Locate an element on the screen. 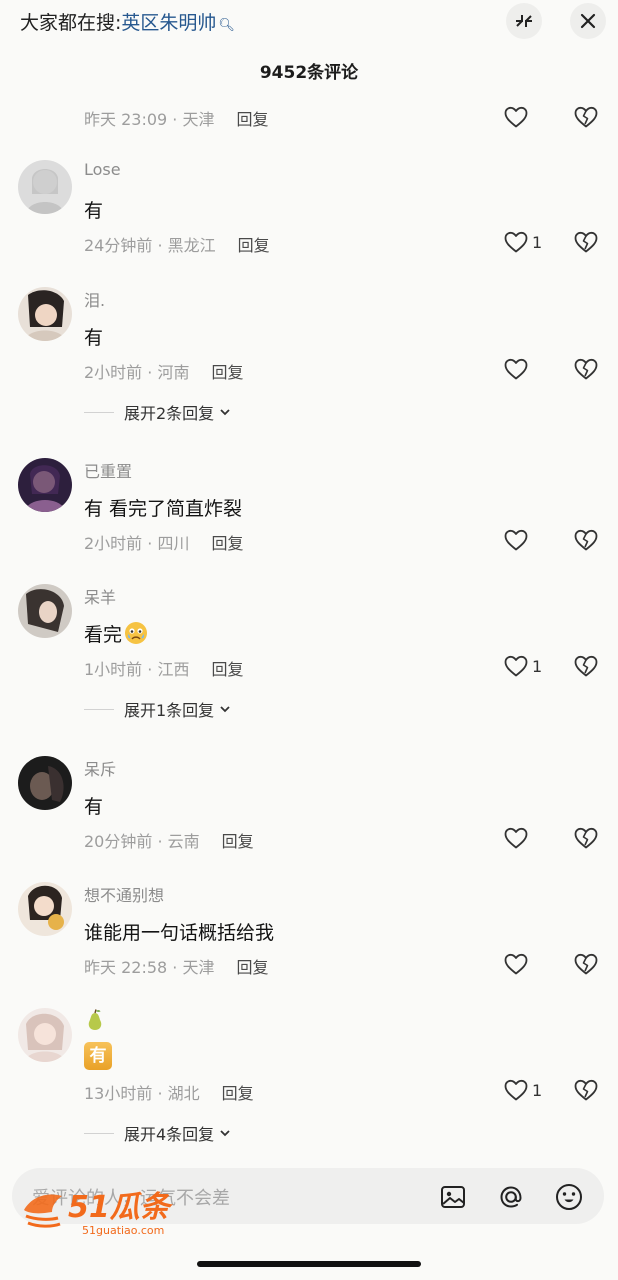 Image resolution: width=618 pixels, height=1280 pixels. emoji-icon is located at coordinates (569, 1197).